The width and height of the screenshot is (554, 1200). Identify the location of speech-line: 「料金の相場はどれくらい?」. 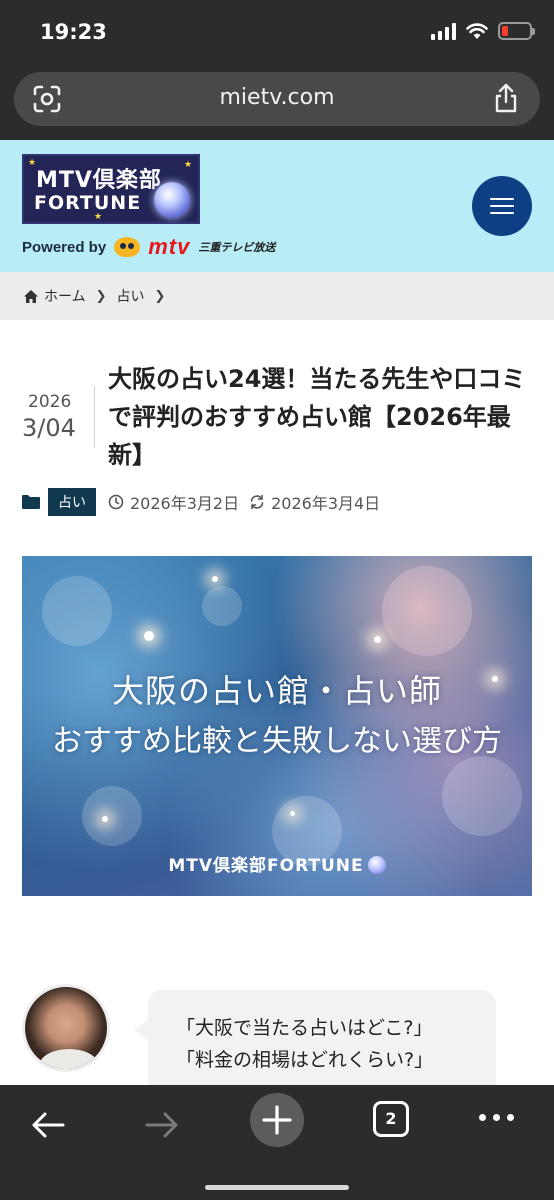
(305, 1060).